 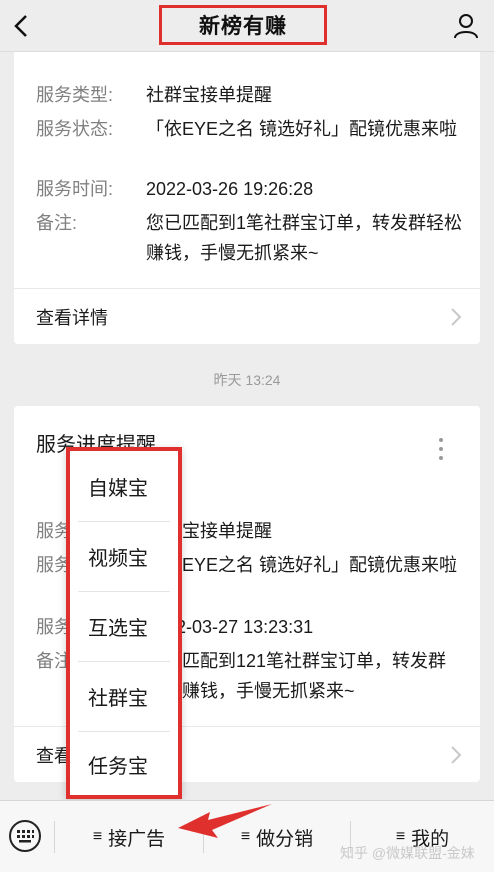 What do you see at coordinates (22, 26) in the screenshot?
I see `back-arrow-icon` at bounding box center [22, 26].